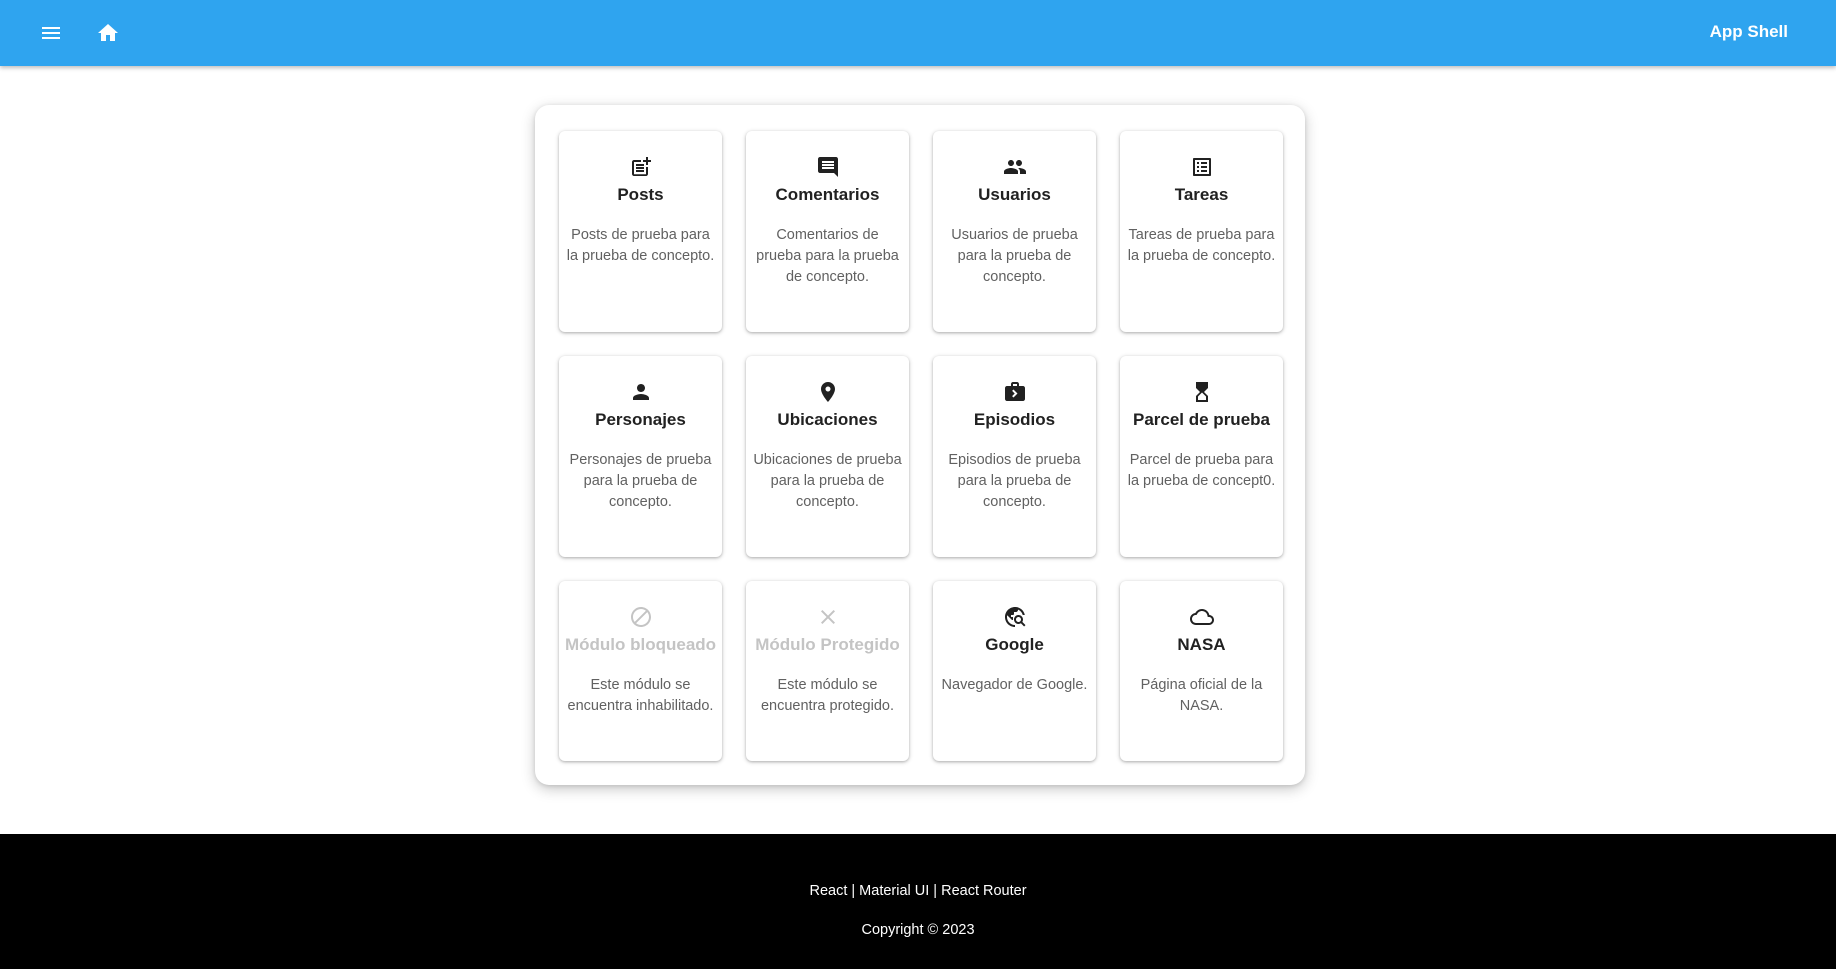 The width and height of the screenshot is (1836, 969). What do you see at coordinates (641, 167) in the screenshot?
I see `post-add-icon` at bounding box center [641, 167].